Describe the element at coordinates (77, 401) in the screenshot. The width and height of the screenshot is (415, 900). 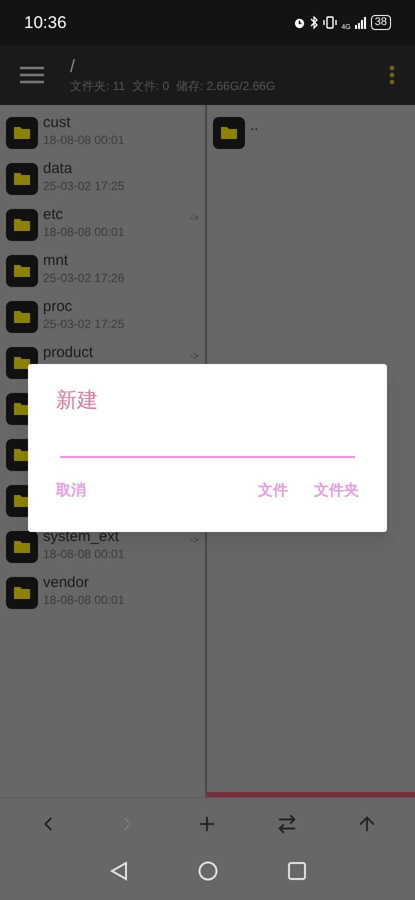
I see `dialog-title: 新建` at that location.